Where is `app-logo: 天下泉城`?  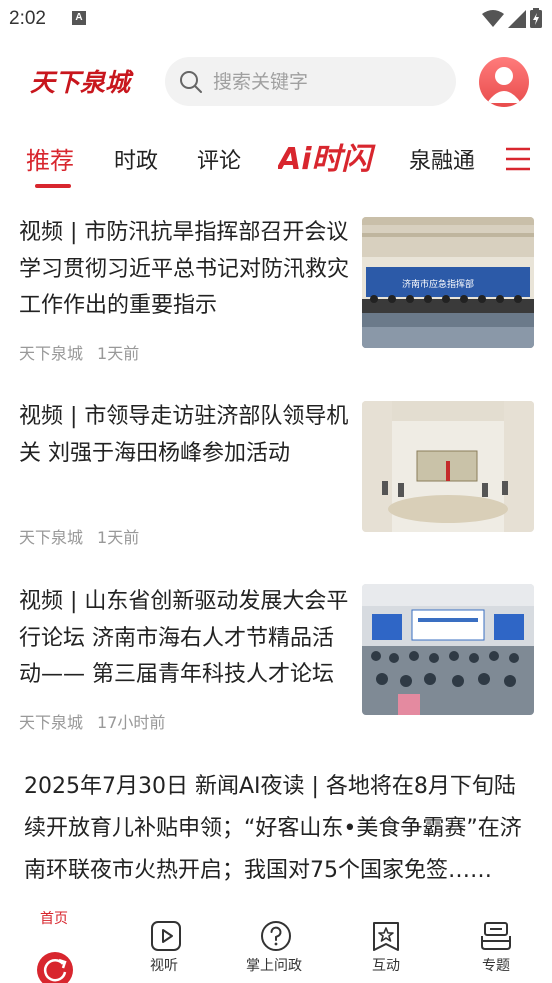 app-logo: 天下泉城 is located at coordinates (82, 82).